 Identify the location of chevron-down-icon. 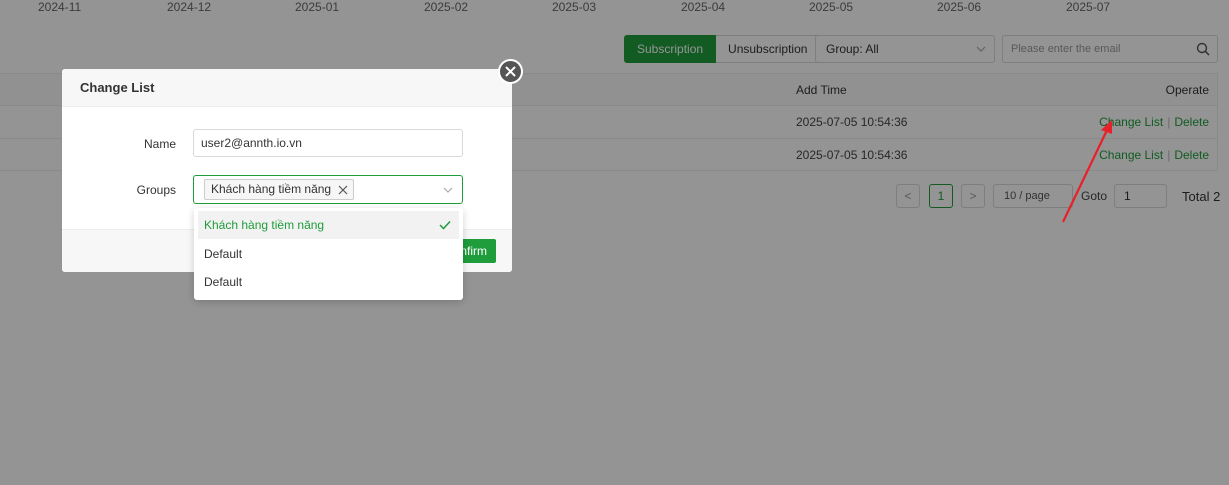
(448, 190).